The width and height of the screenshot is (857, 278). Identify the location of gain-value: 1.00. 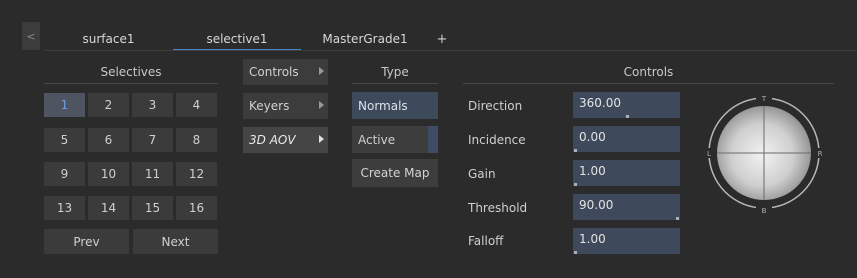
(592, 171).